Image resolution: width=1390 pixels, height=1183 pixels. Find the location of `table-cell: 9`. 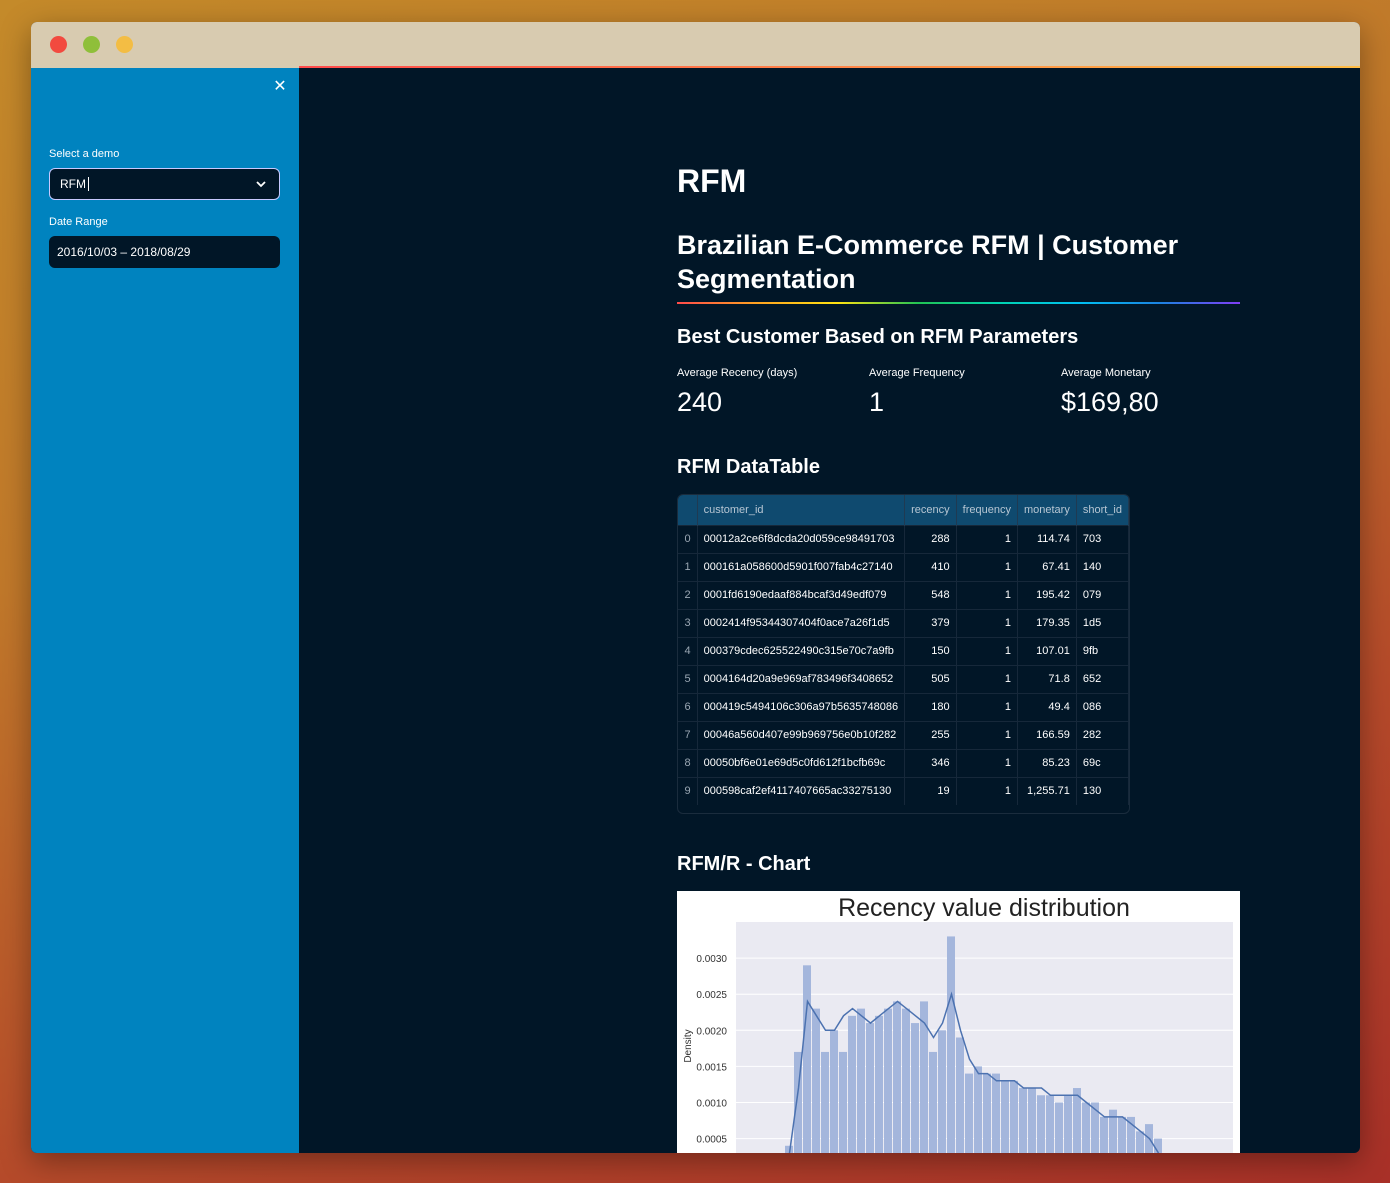

table-cell: 9 is located at coordinates (688, 790).